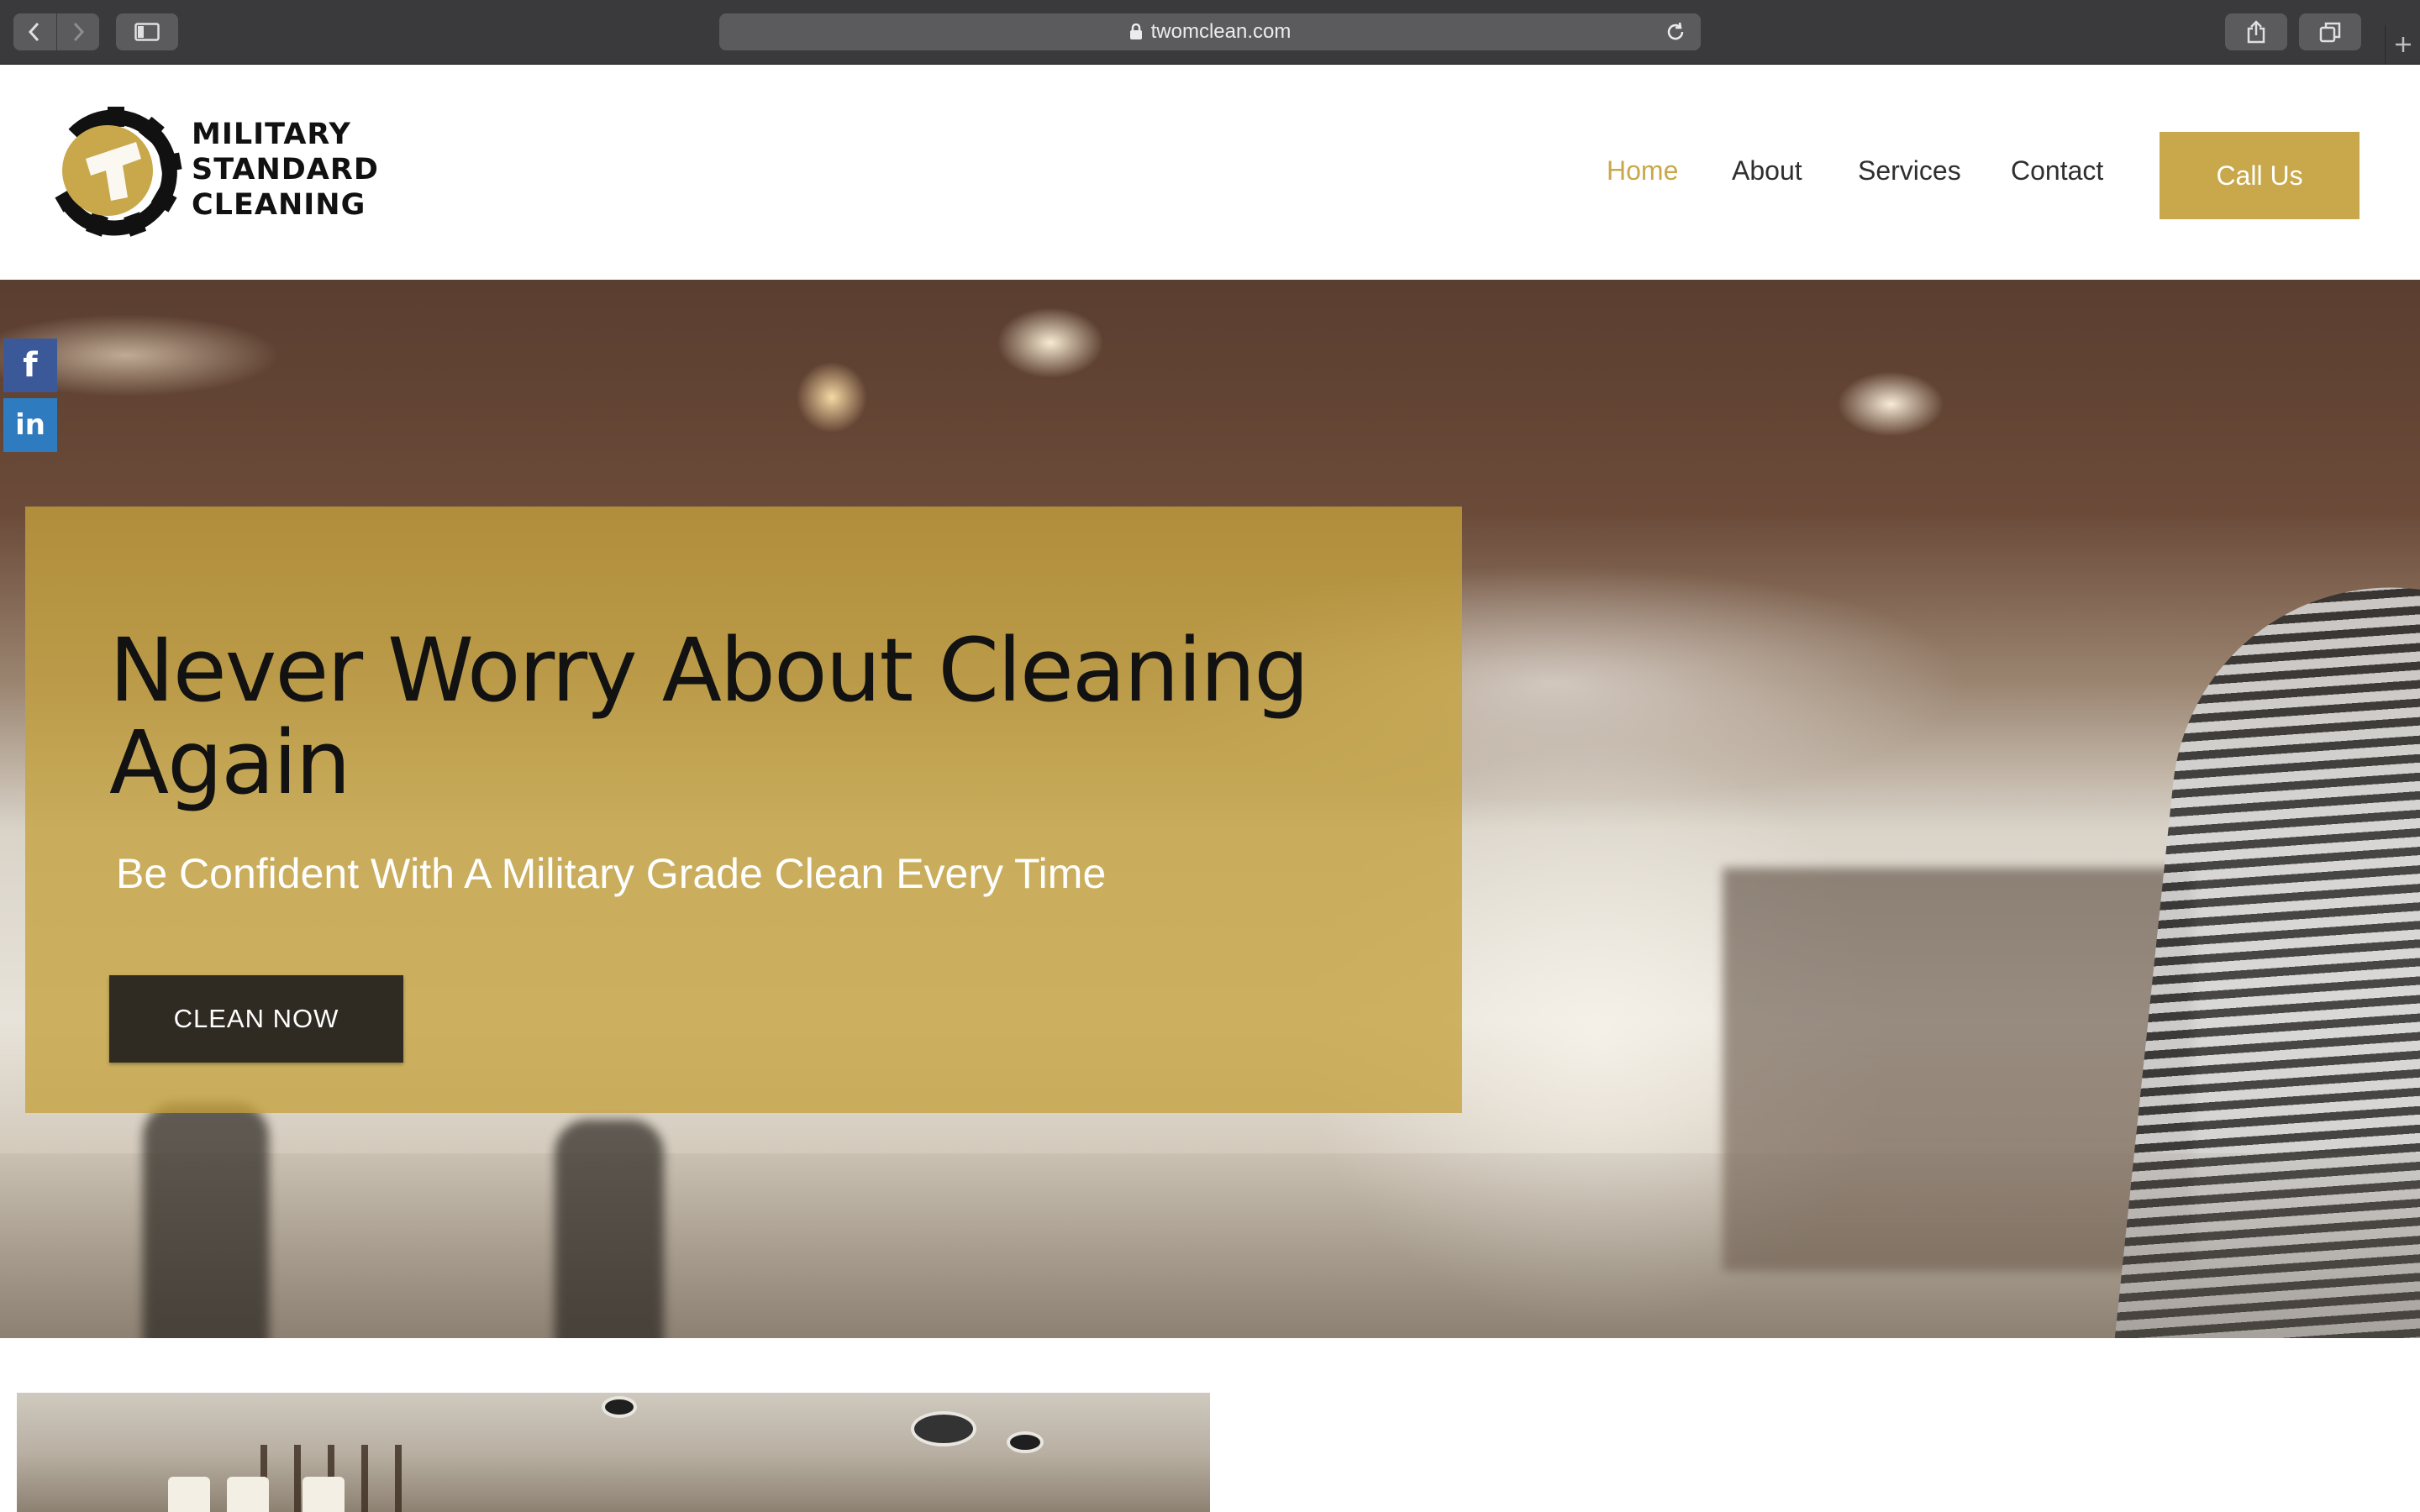  I want to click on linkedin-icon: in, so click(30, 425).